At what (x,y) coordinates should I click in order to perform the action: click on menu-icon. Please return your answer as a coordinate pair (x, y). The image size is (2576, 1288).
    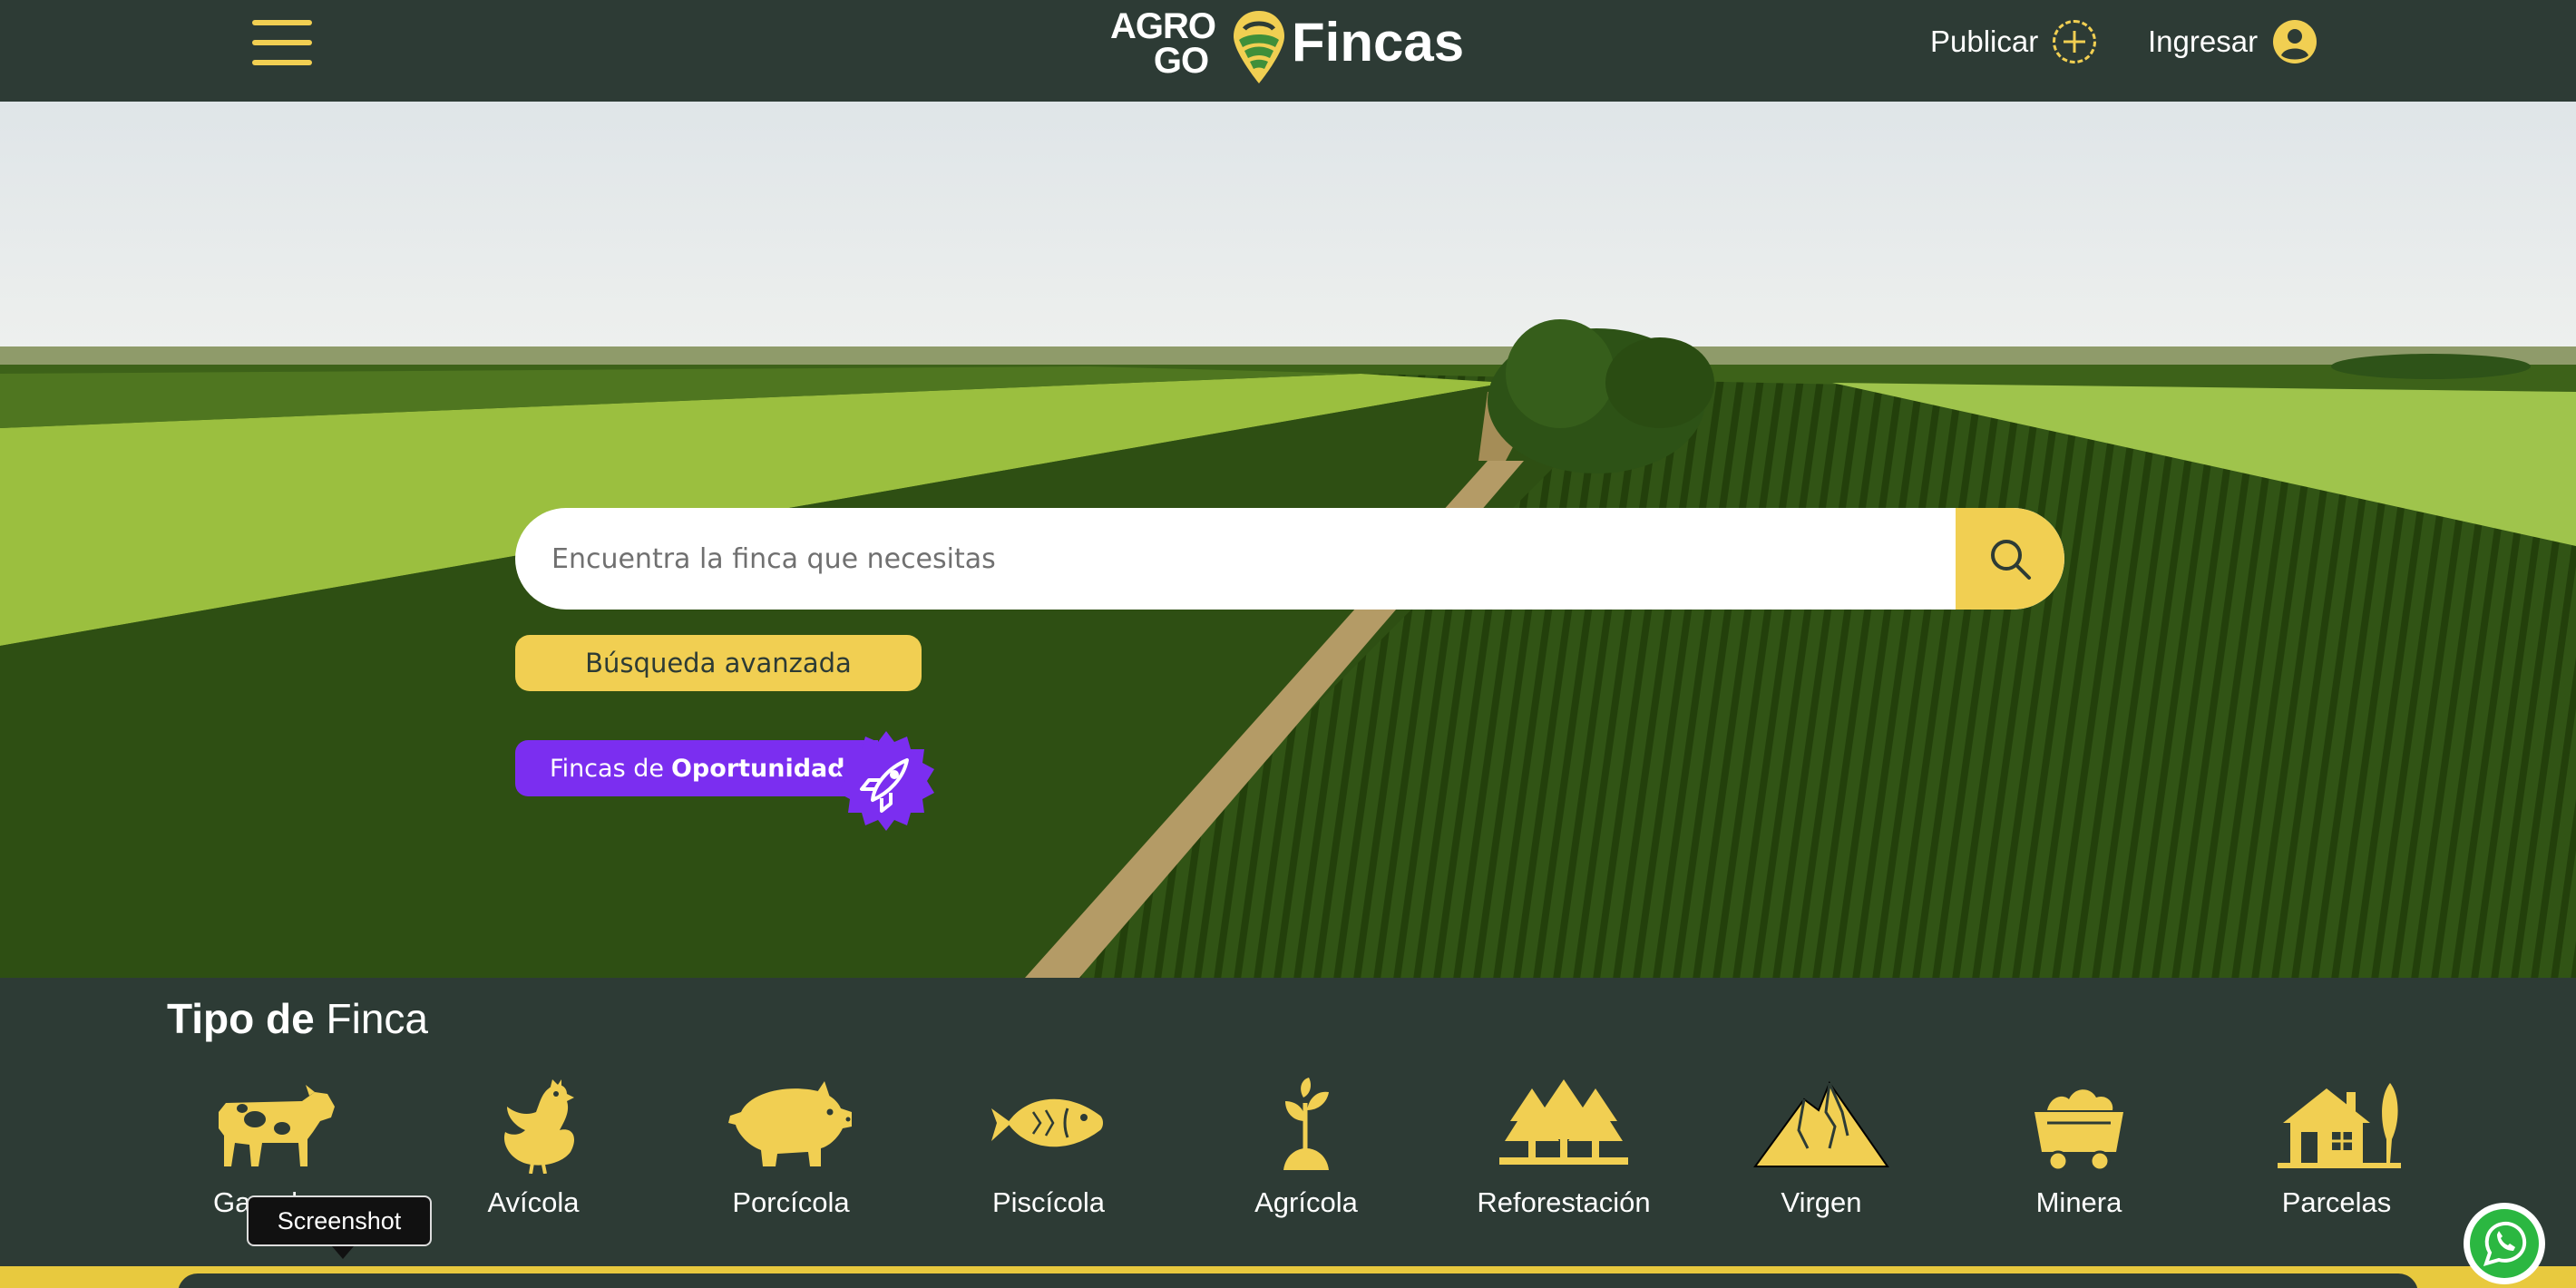
    Looking at the image, I should click on (283, 43).